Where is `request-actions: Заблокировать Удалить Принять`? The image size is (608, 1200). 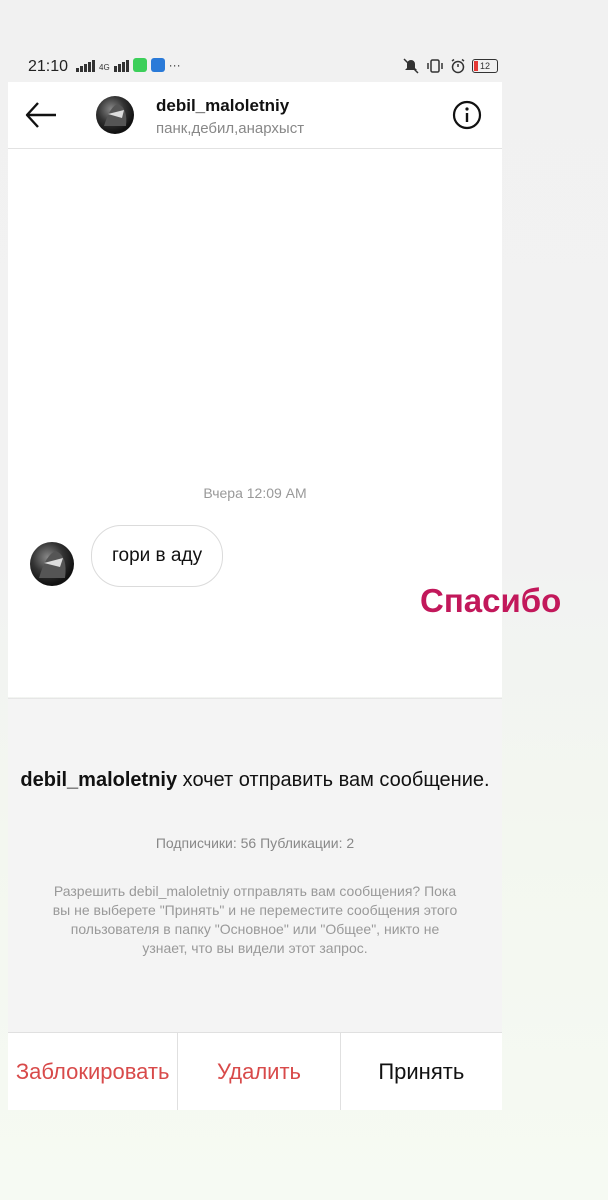
request-actions: Заблокировать Удалить Принять is located at coordinates (255, 1071).